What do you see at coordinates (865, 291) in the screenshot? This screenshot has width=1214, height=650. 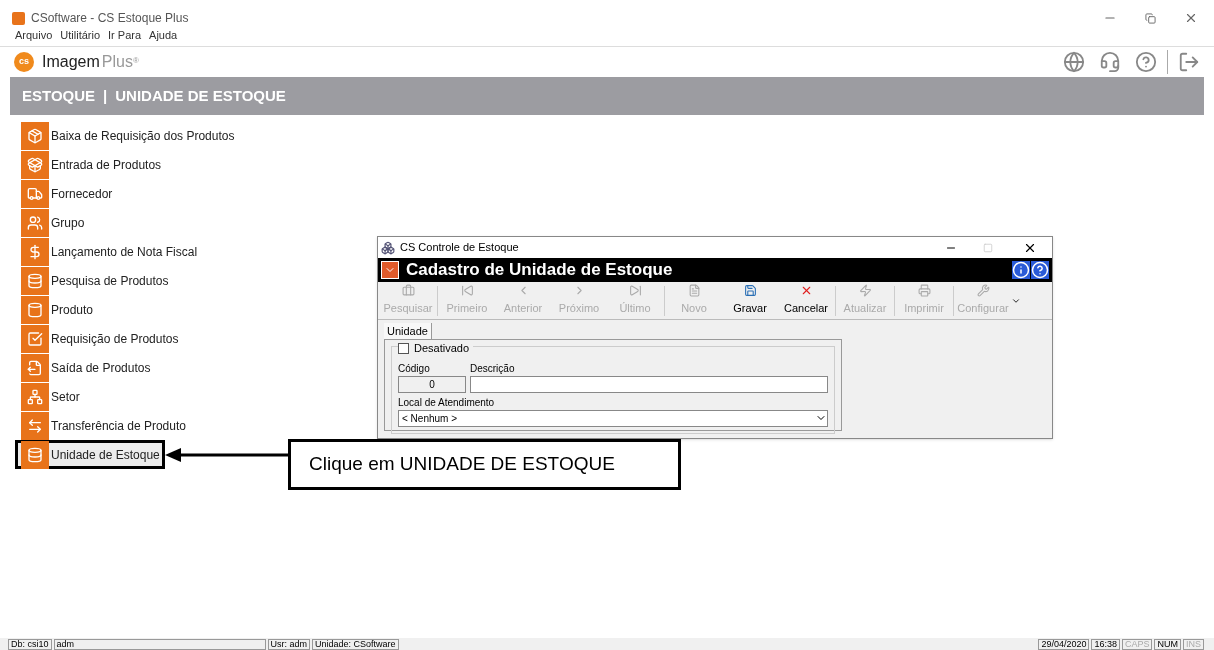 I see `lightning-icon` at bounding box center [865, 291].